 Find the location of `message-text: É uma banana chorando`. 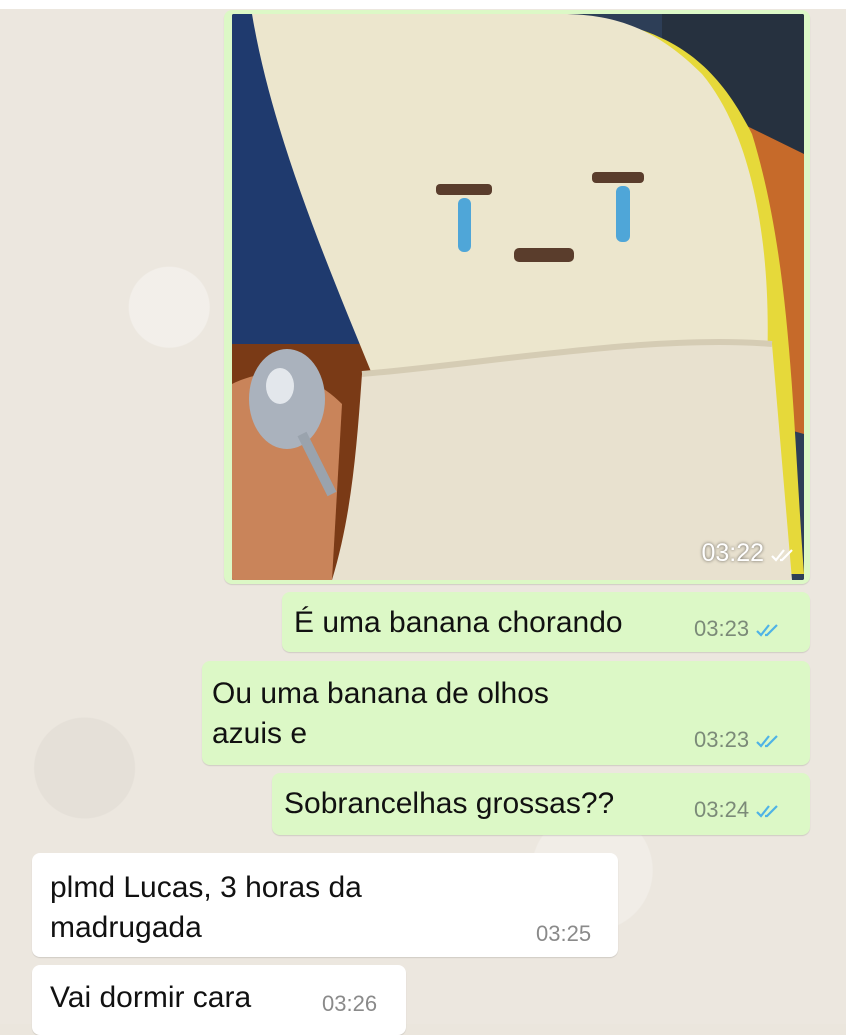

message-text: É uma banana chorando is located at coordinates (458, 622).